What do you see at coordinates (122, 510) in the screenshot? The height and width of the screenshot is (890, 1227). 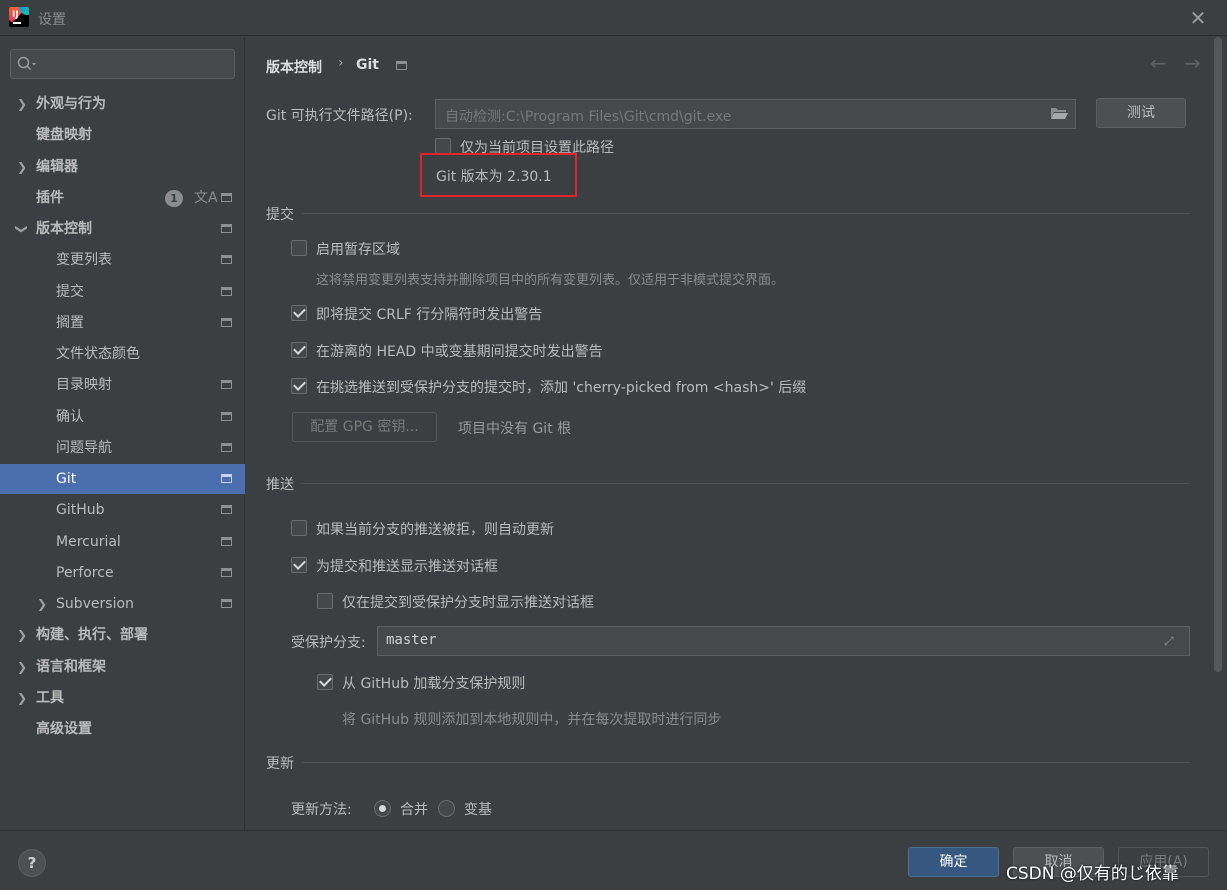 I see `sidebar-item-github: GitHub` at bounding box center [122, 510].